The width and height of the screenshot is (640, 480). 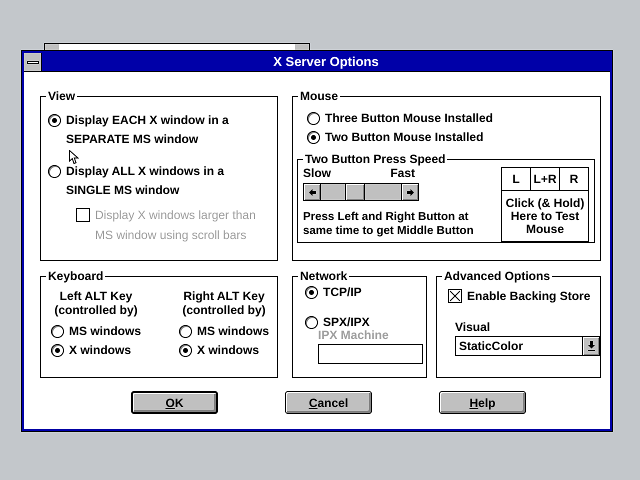 I want to click on group-title: View, so click(x=61, y=96).